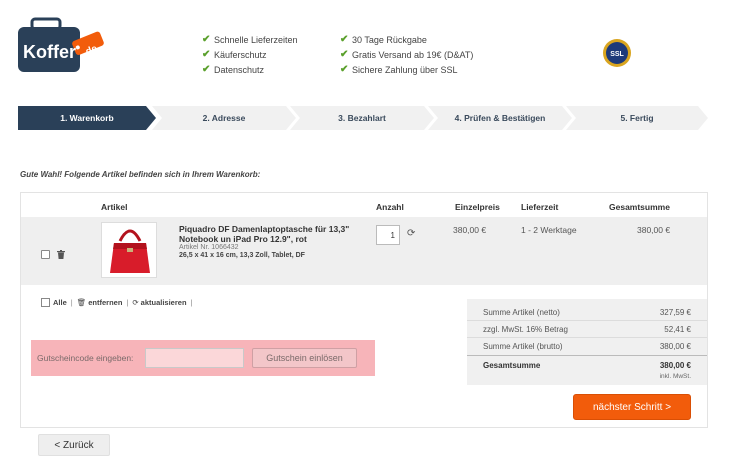 The image size is (740, 476). I want to click on header-total: Gesamtsumme, so click(639, 207).